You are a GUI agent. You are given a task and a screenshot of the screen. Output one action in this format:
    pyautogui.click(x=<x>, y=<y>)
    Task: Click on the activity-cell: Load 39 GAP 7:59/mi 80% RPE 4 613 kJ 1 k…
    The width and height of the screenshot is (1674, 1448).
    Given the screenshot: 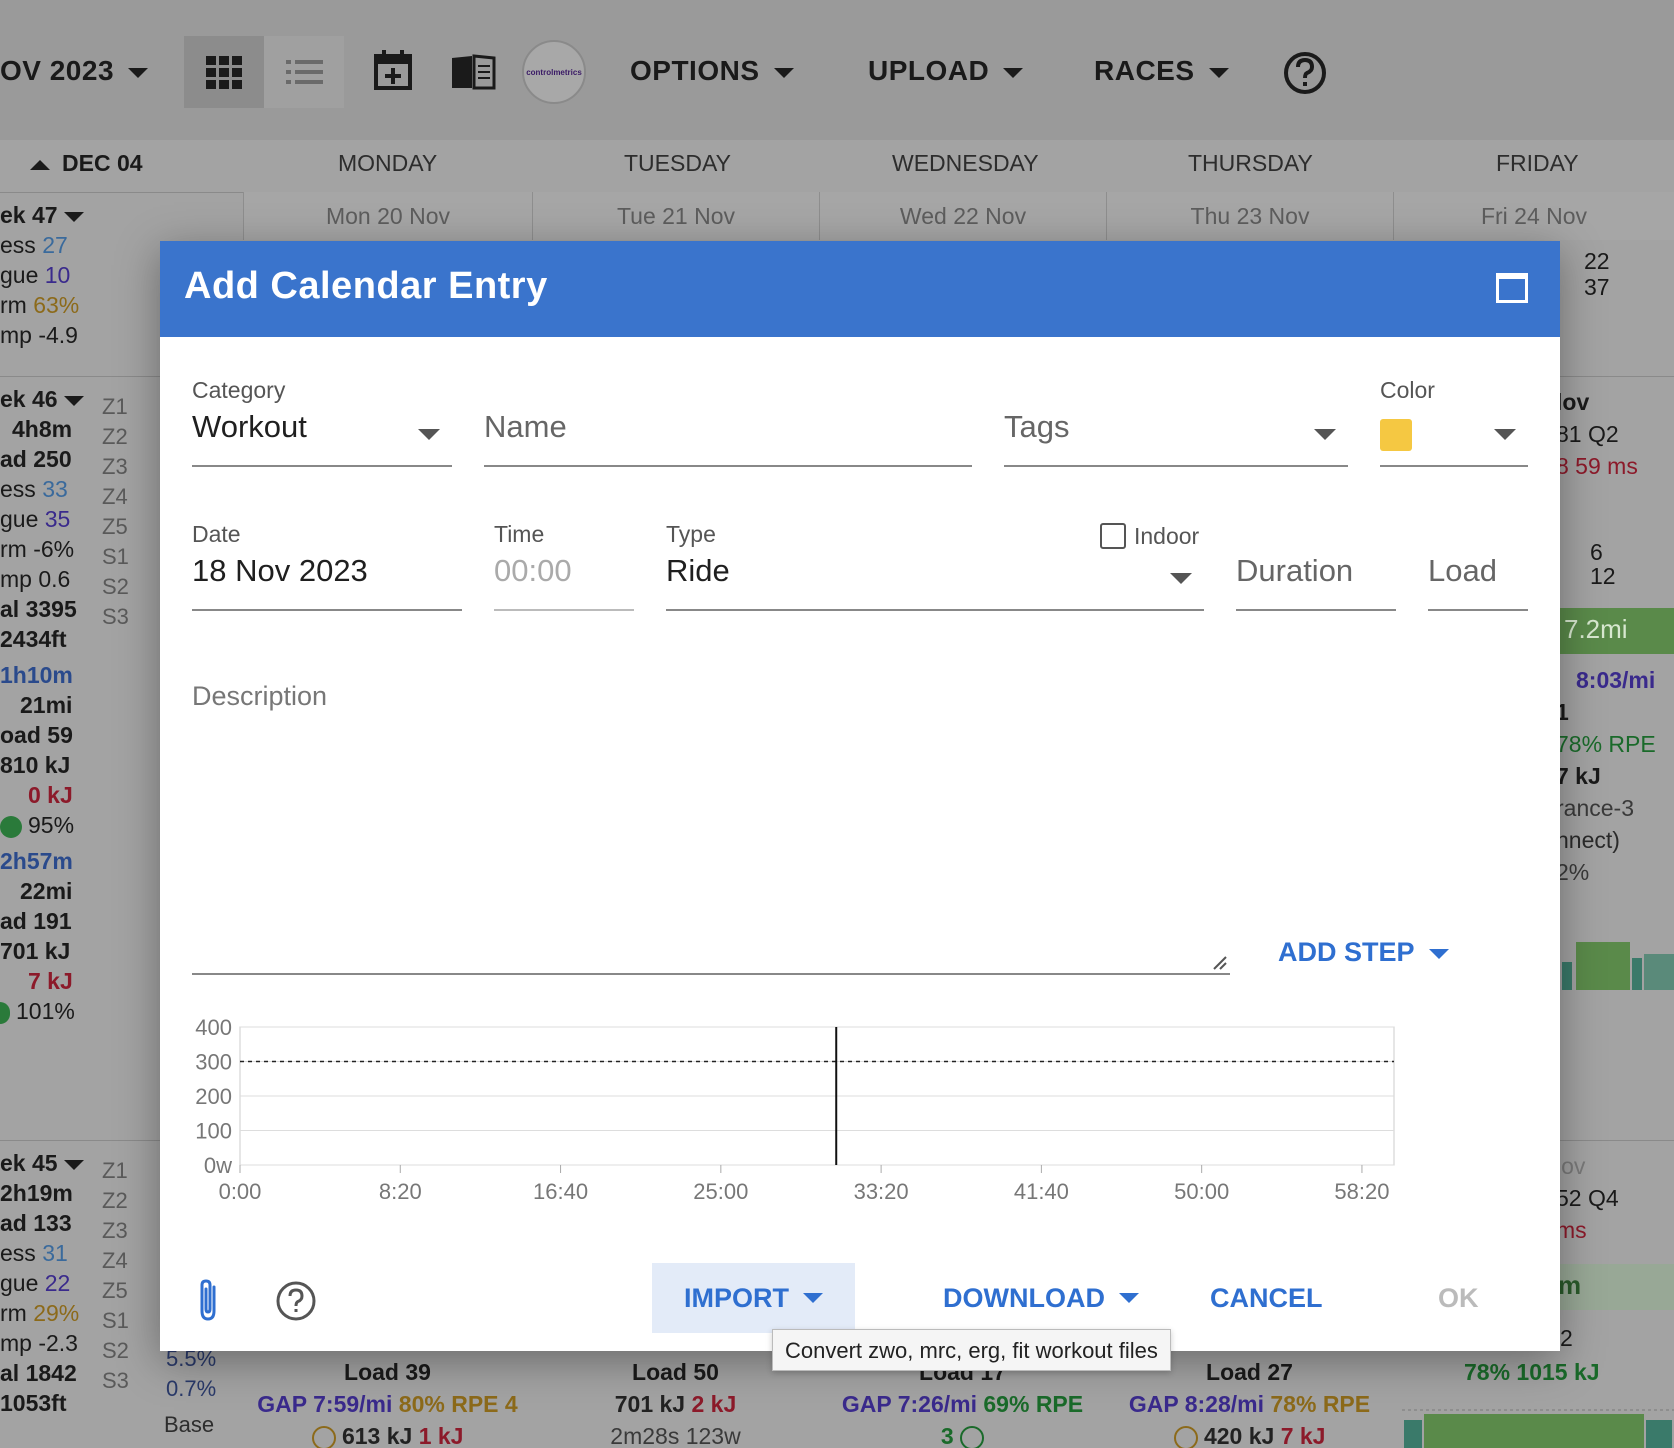 What is the action you would take?
    pyautogui.click(x=387, y=1402)
    